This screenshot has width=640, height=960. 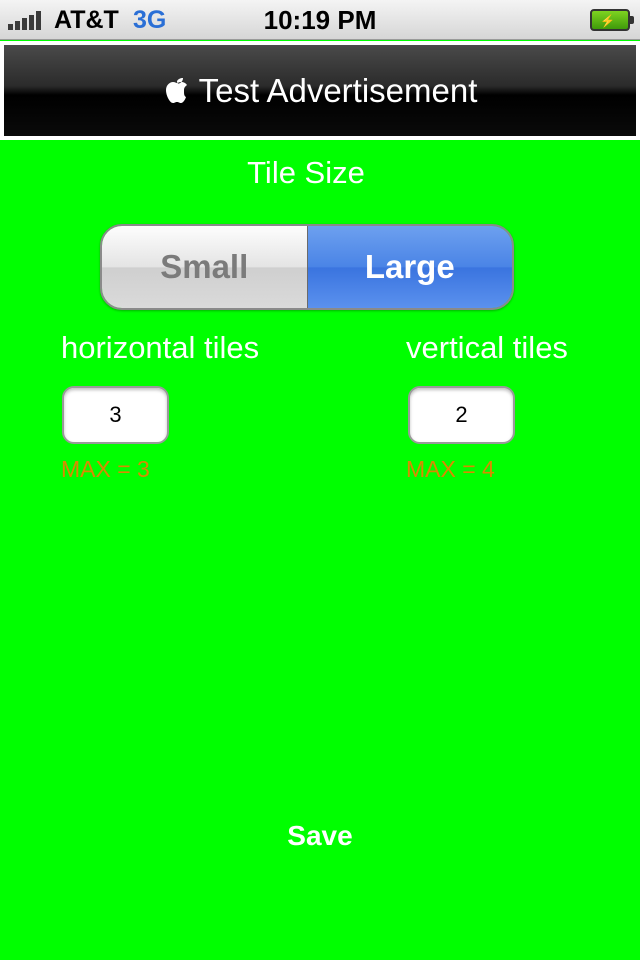 What do you see at coordinates (612, 20) in the screenshot?
I see `battery-charging-icon: ⚡` at bounding box center [612, 20].